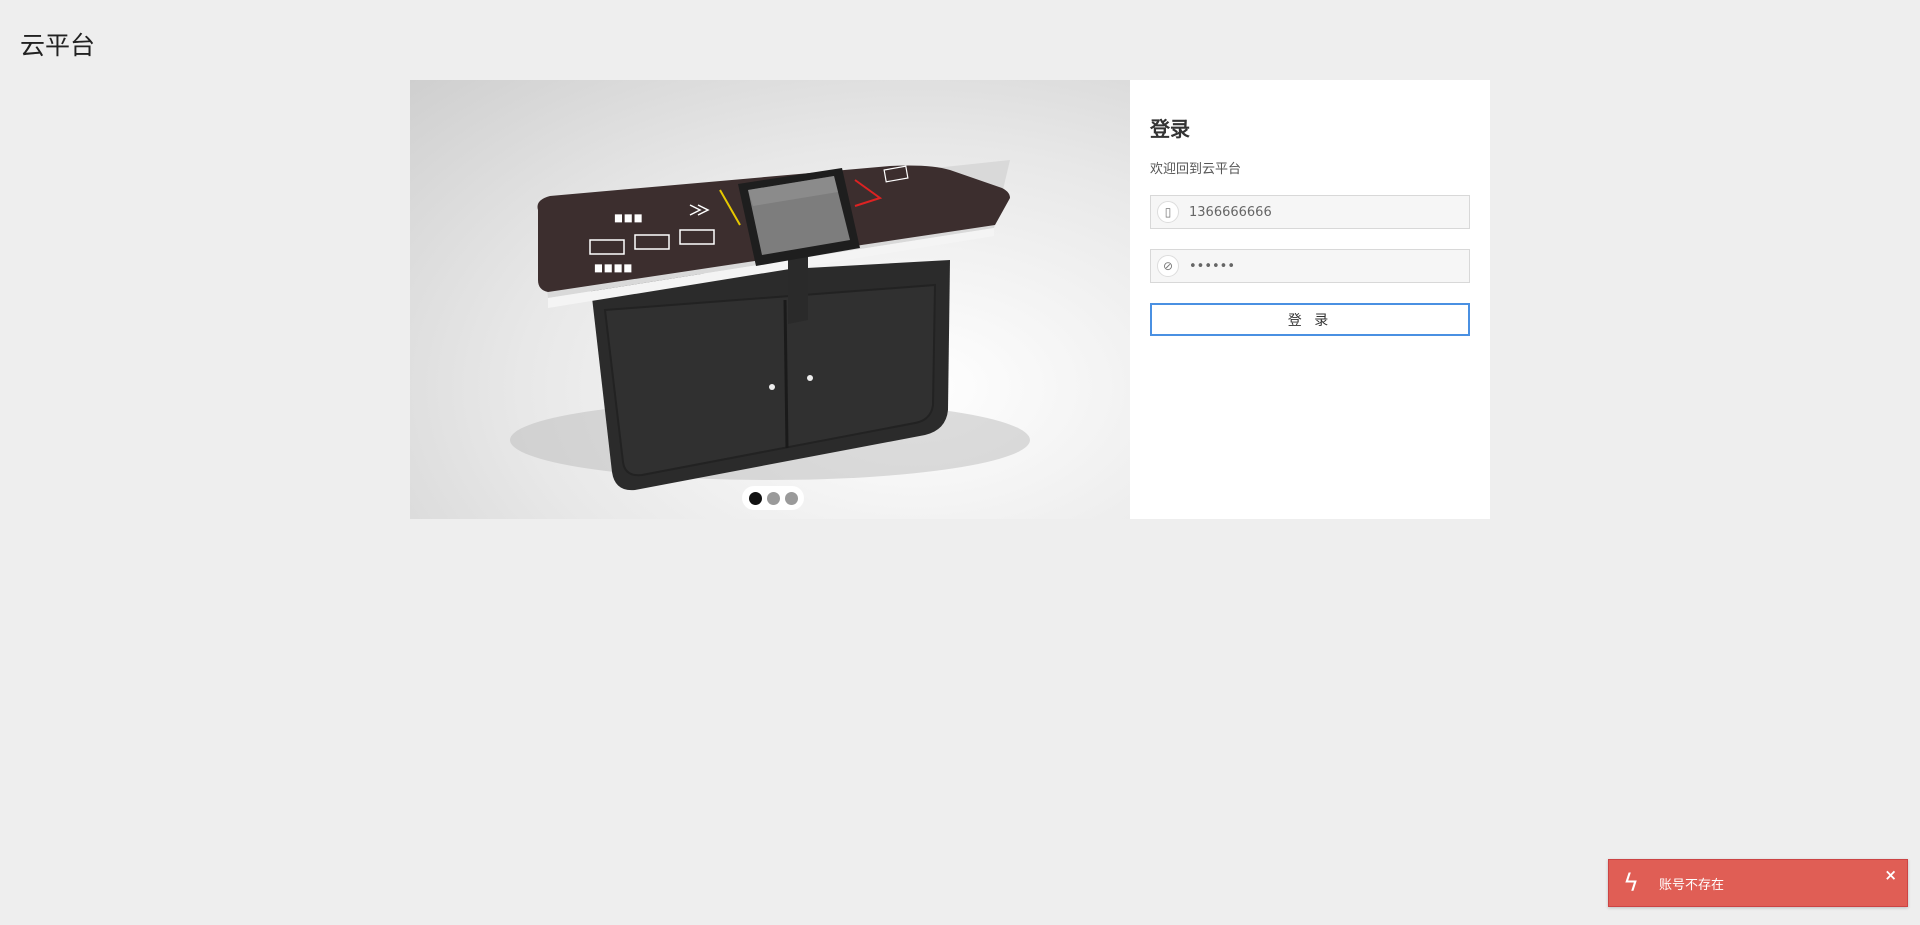  Describe the element at coordinates (770, 325) in the screenshot. I see `kiosk-image: ▆ ▆ ▆ ▆ ▆ ▆ ▆` at that location.